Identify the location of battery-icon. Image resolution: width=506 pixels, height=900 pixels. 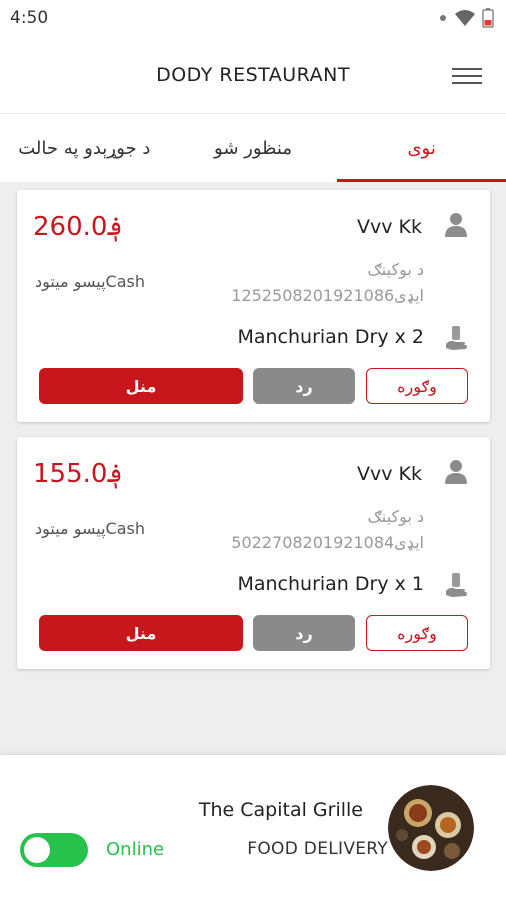
(488, 18).